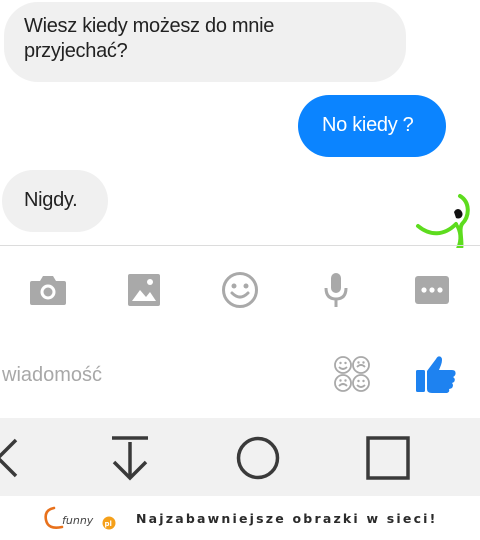  Describe the element at coordinates (51, 200) in the screenshot. I see `message-text: Nigdy.` at that location.